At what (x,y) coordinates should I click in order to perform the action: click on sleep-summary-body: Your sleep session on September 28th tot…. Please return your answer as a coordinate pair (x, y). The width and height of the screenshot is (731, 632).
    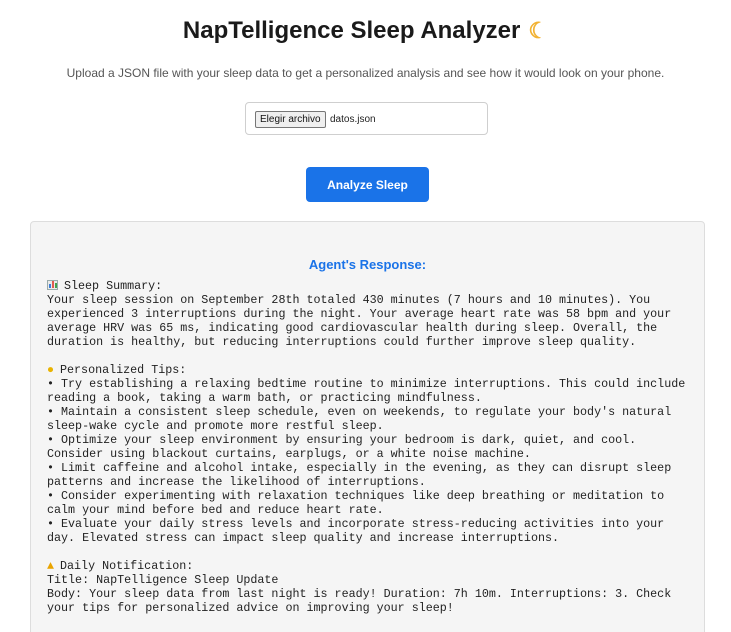
    Looking at the image, I should click on (363, 321).